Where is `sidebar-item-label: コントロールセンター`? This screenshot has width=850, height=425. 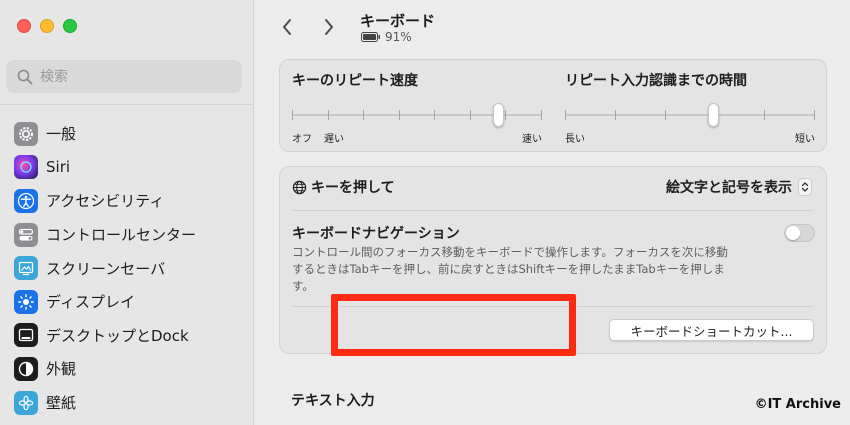 sidebar-item-label: コントロールセンター is located at coordinates (121, 235).